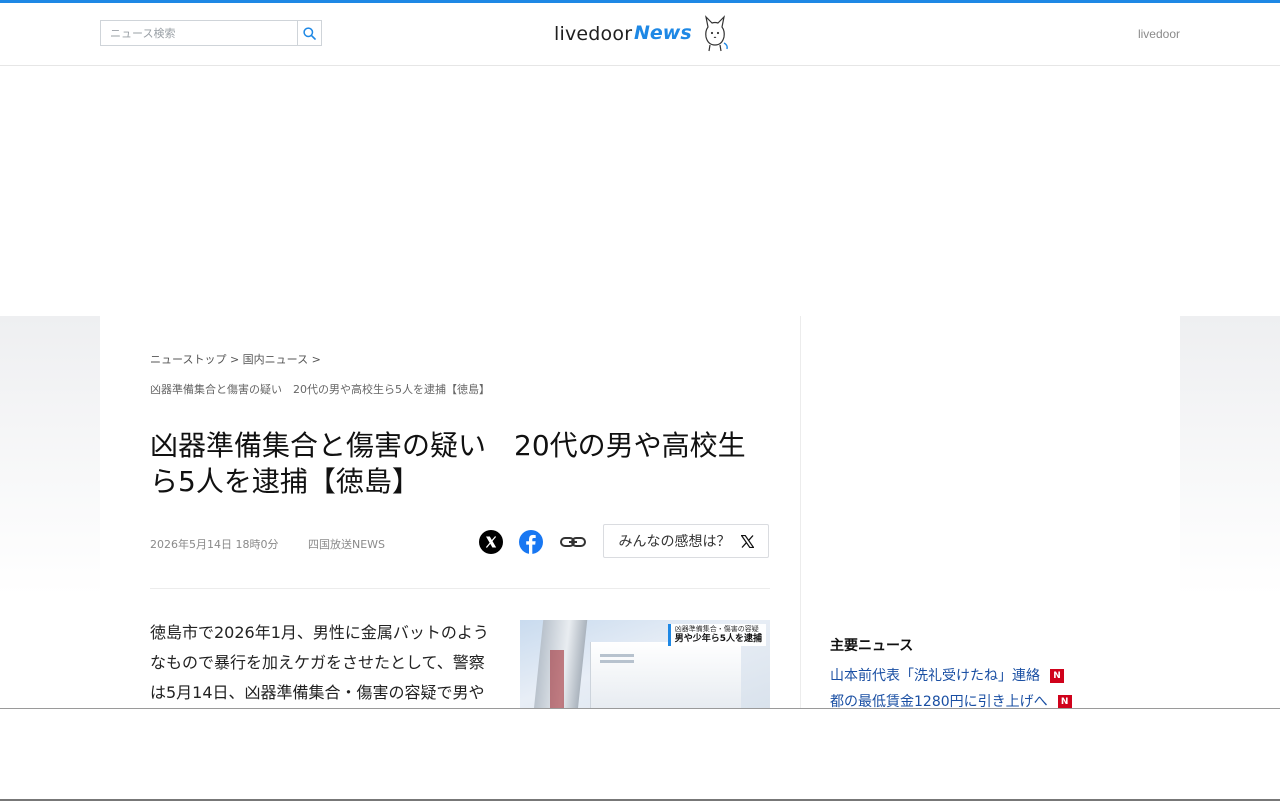  Describe the element at coordinates (275, 359) in the screenshot. I see `breadcrumb-item-domestic: 国内ニュース` at that location.